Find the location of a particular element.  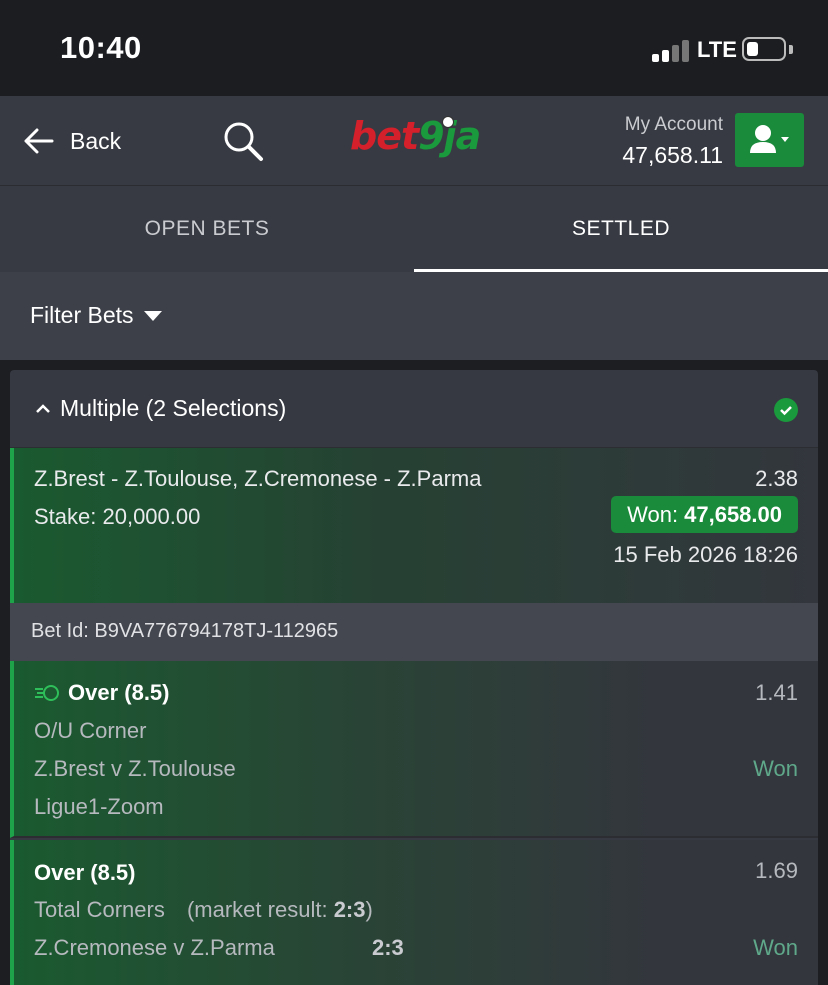

bet-id-row: Bet Id: B9VA776794178TJ-112965 is located at coordinates (414, 632).